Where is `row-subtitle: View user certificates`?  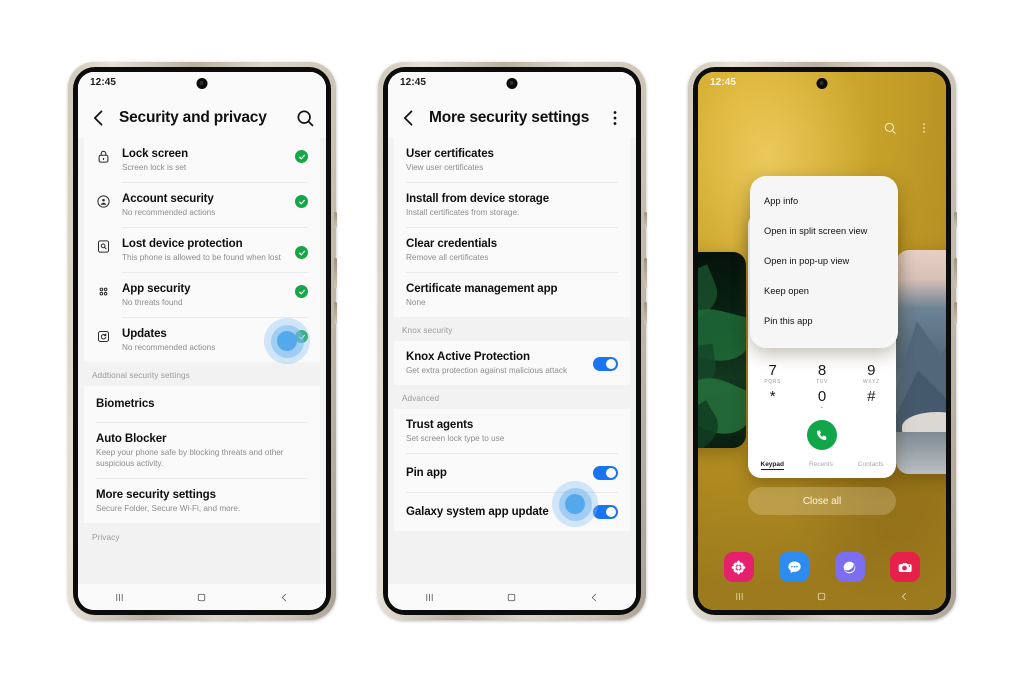 row-subtitle: View user certificates is located at coordinates (445, 167).